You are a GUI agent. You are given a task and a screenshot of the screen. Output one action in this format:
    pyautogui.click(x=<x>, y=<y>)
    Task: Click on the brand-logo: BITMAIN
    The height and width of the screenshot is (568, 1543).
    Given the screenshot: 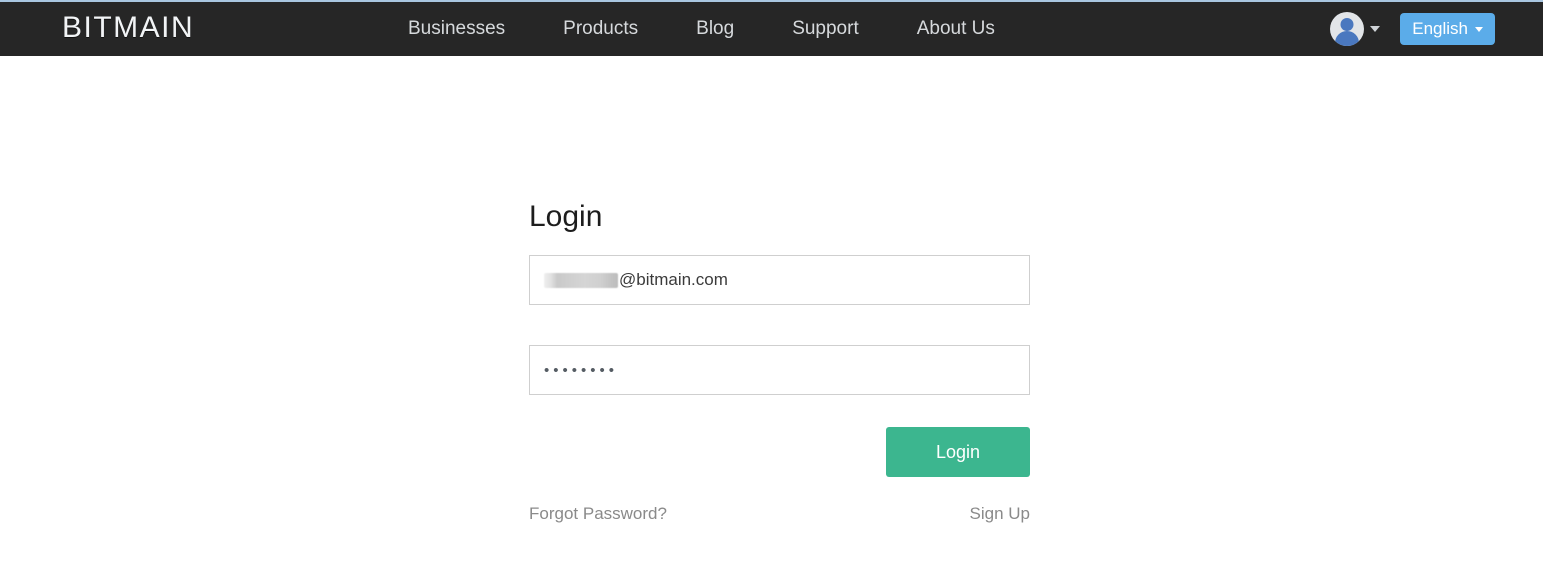 What is the action you would take?
    pyautogui.click(x=128, y=28)
    